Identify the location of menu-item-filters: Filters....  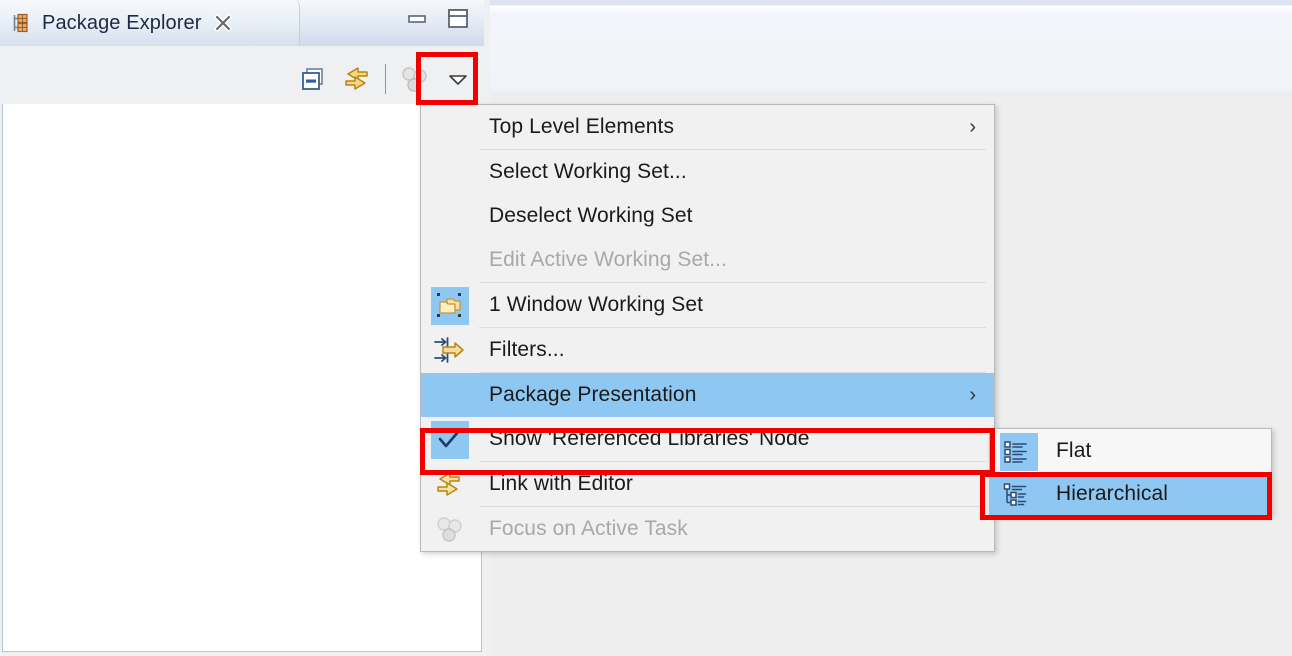
(707, 350).